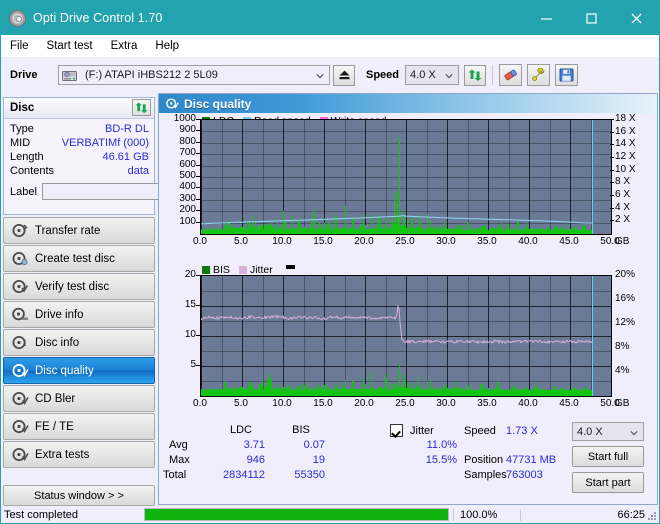 This screenshot has height=524, width=660. What do you see at coordinates (22, 129) in the screenshot?
I see `disc-key-type: Type` at bounding box center [22, 129].